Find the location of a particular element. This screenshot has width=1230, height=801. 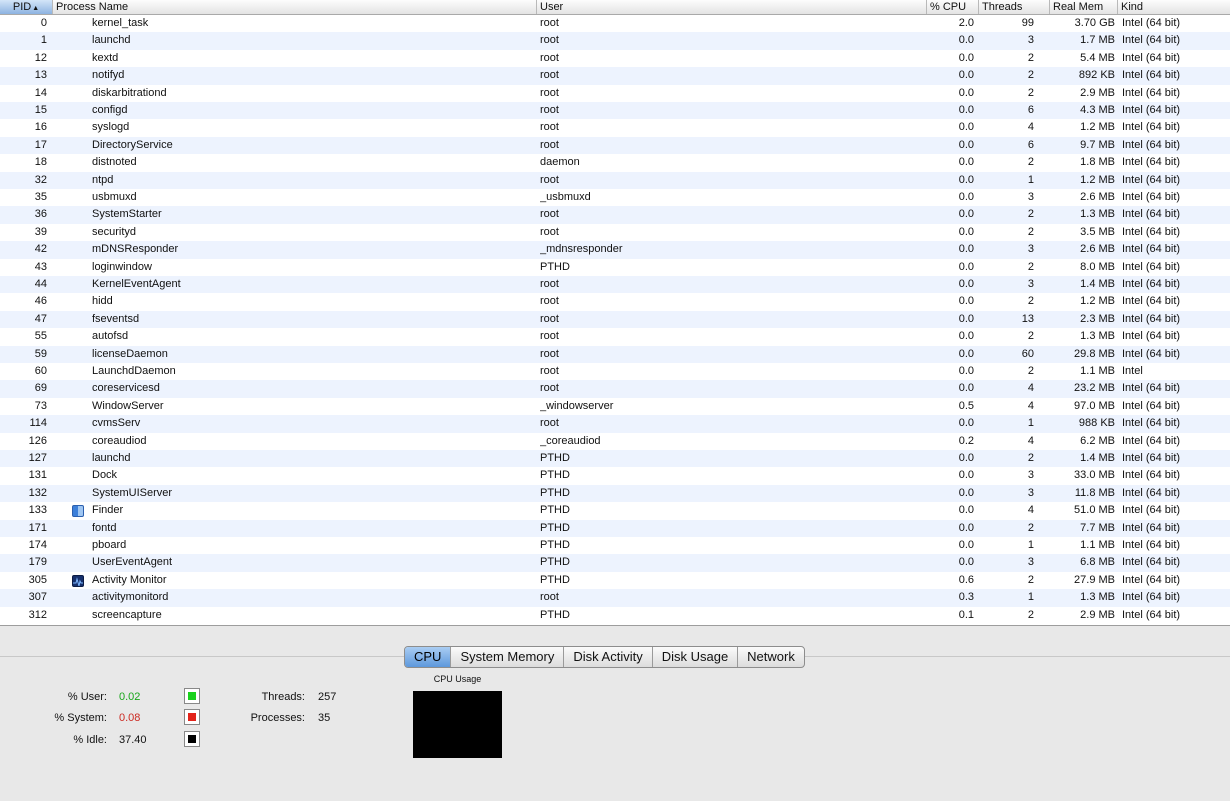

column-header-threads: Threads is located at coordinates (1014, 7).